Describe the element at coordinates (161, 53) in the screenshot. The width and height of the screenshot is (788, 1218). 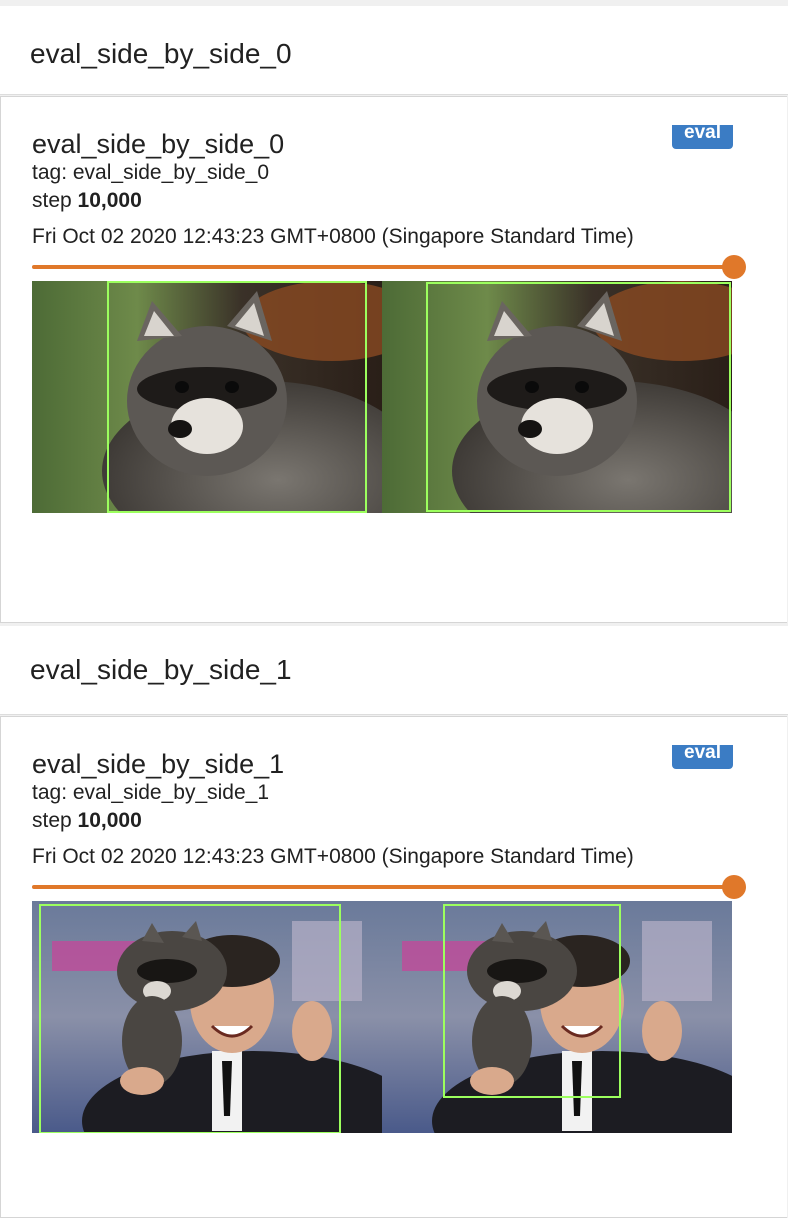
I see `group-title: eval_side_by_side_0` at that location.